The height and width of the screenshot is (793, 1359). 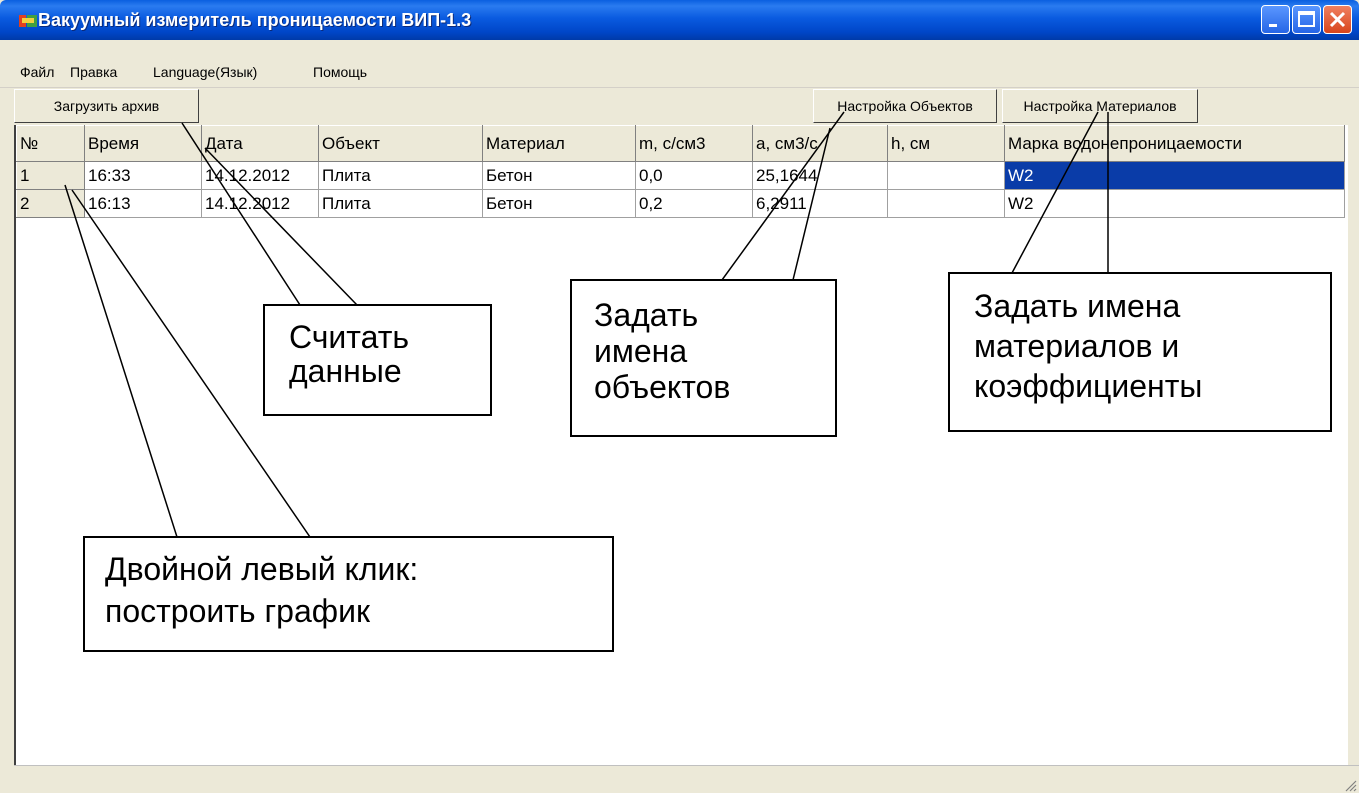 What do you see at coordinates (1088, 386) in the screenshot?
I see `callout-text: коэффициенты` at bounding box center [1088, 386].